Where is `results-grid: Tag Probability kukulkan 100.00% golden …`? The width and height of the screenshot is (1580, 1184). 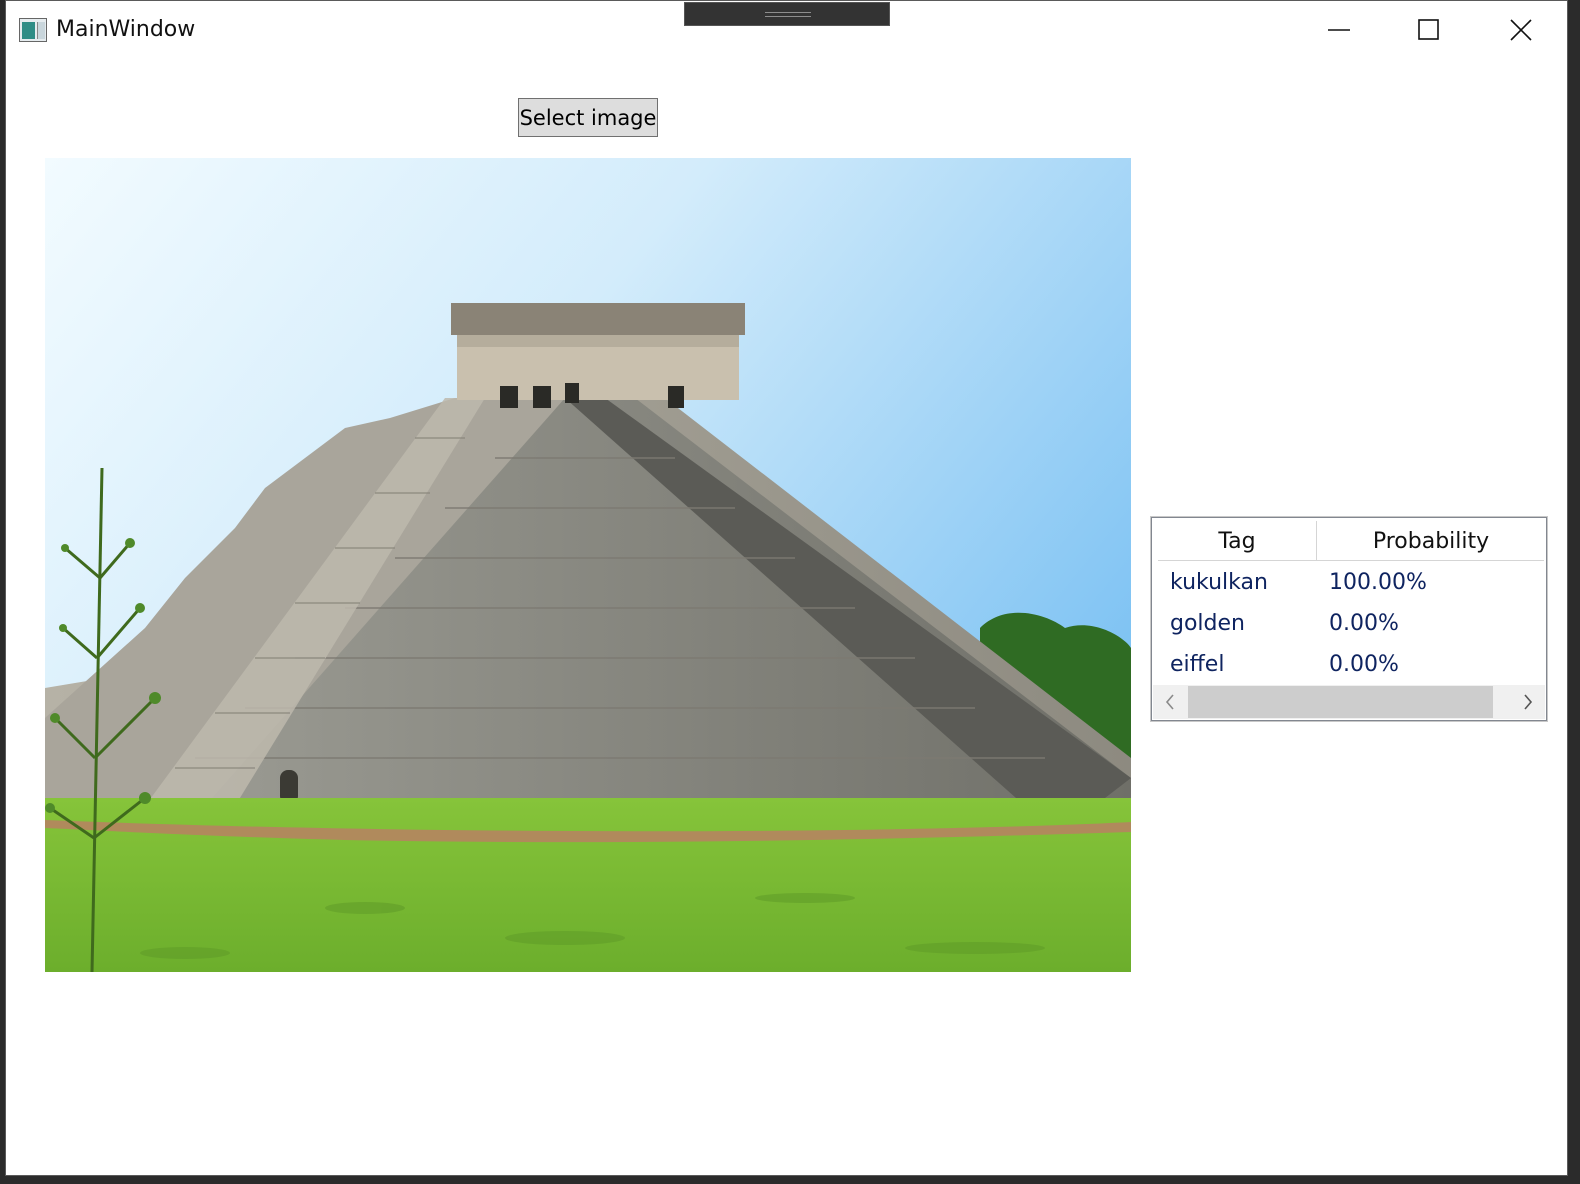 results-grid: Tag Probability kukulkan 100.00% golden … is located at coordinates (1349, 619).